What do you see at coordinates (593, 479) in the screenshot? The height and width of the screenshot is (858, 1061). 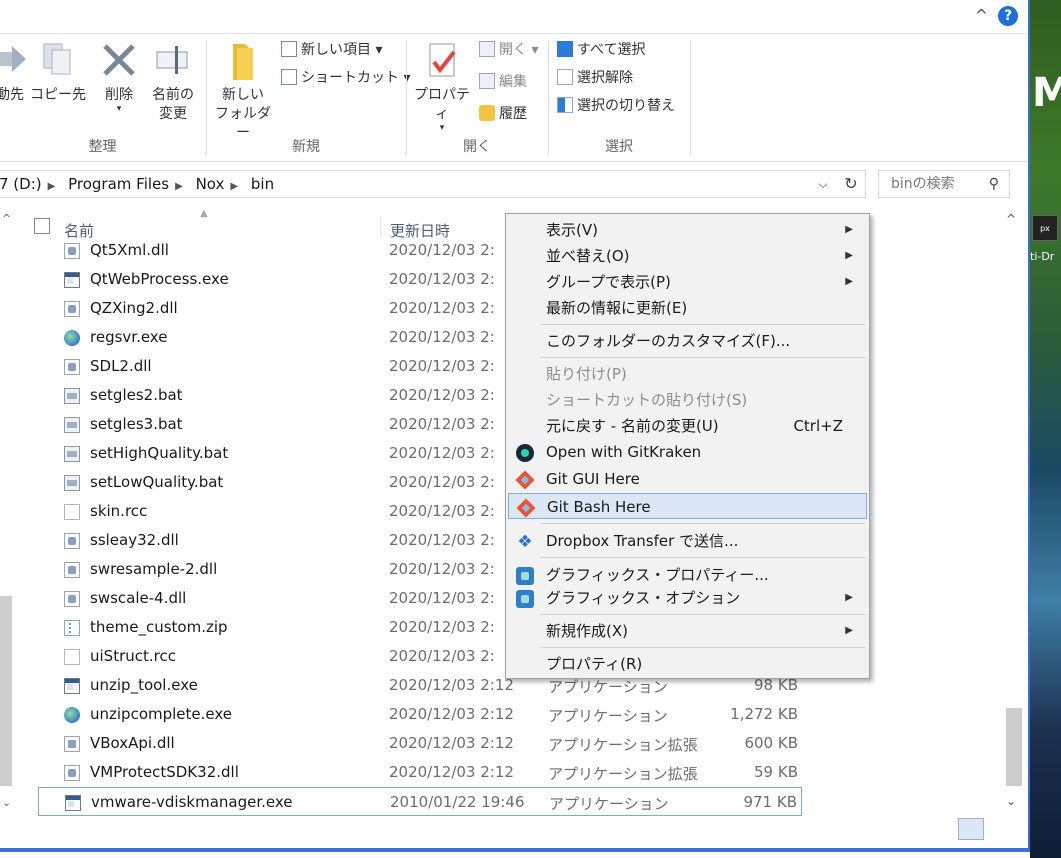 I see `menu-item-label: Git GUI Here` at bounding box center [593, 479].